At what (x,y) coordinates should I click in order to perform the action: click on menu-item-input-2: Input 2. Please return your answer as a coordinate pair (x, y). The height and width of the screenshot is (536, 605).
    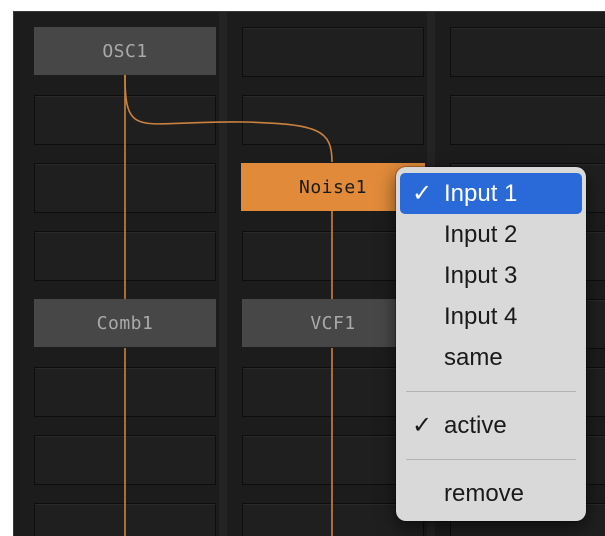
    Looking at the image, I should click on (491, 234).